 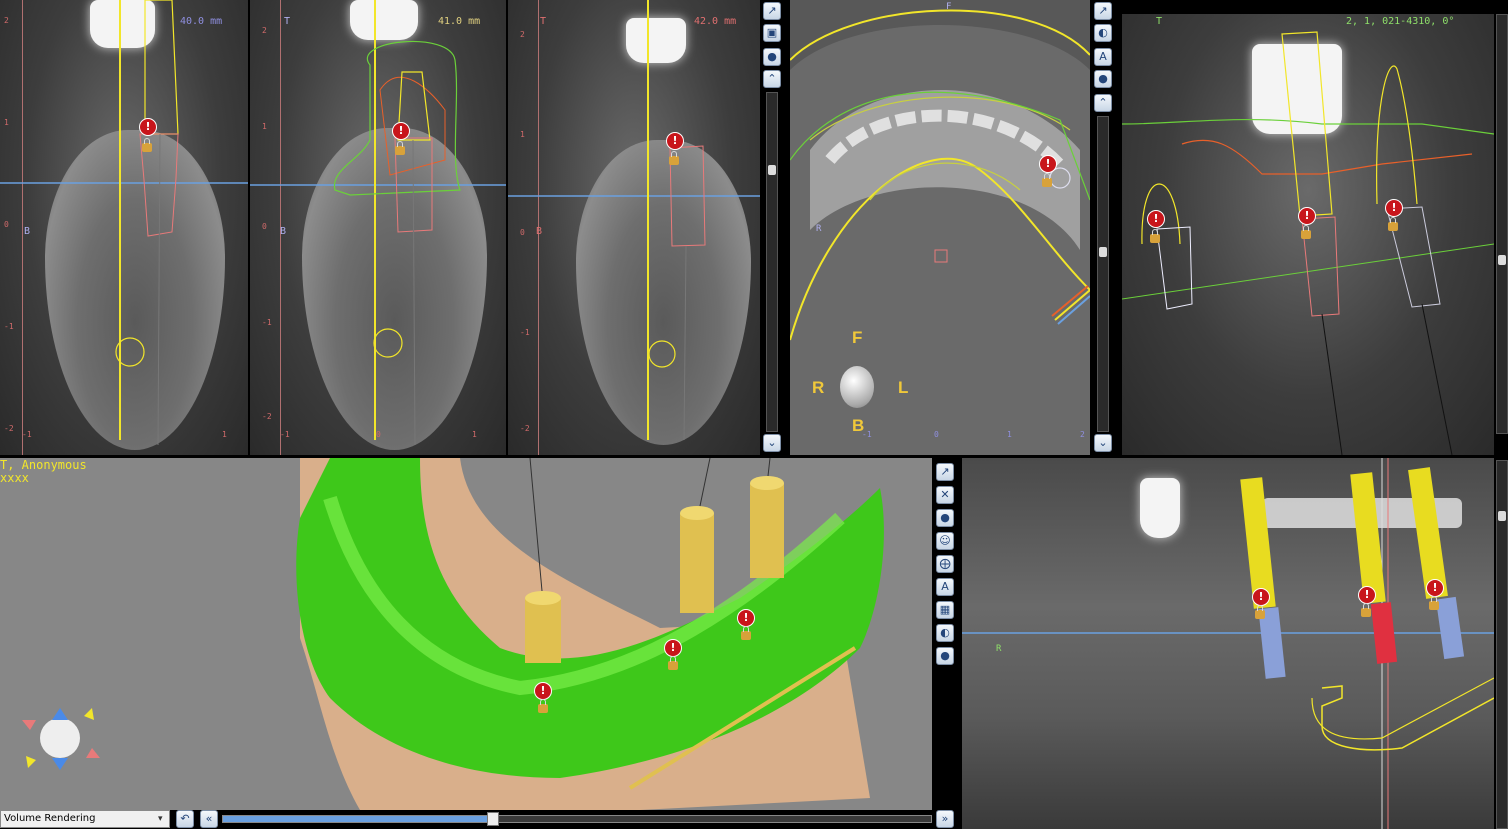 I want to click on axial-overlay, so click(x=940, y=227).